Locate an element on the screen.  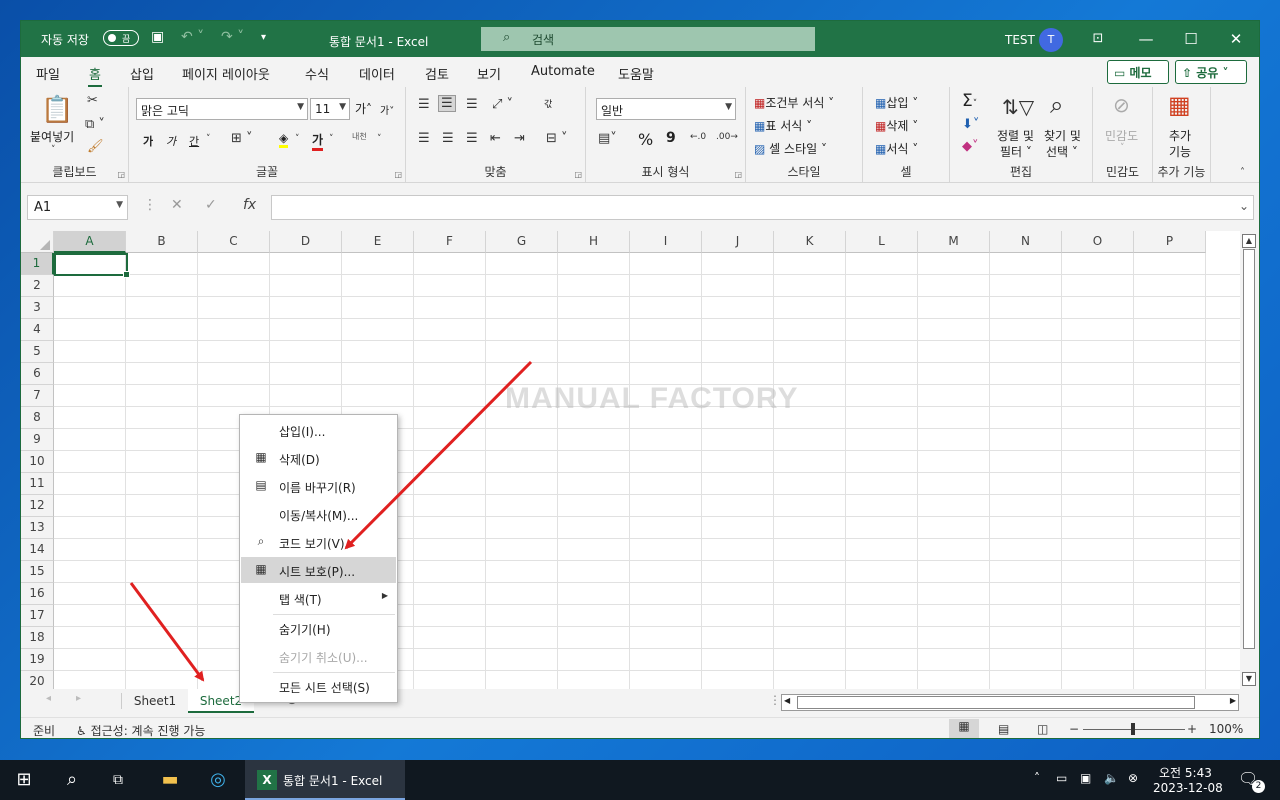
excel-icon: X is located at coordinates (267, 780).